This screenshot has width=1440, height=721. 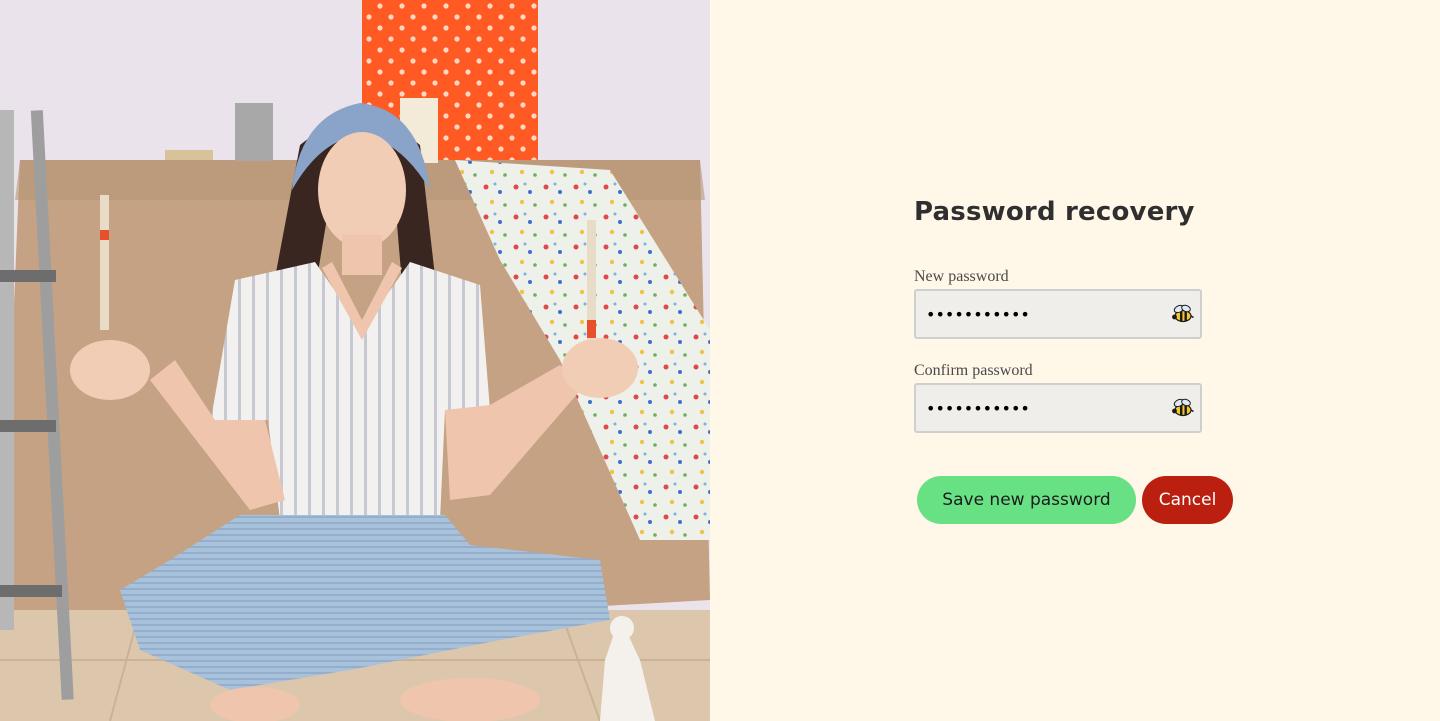 What do you see at coordinates (1187, 500) in the screenshot?
I see `cancel-button: Cancel` at bounding box center [1187, 500].